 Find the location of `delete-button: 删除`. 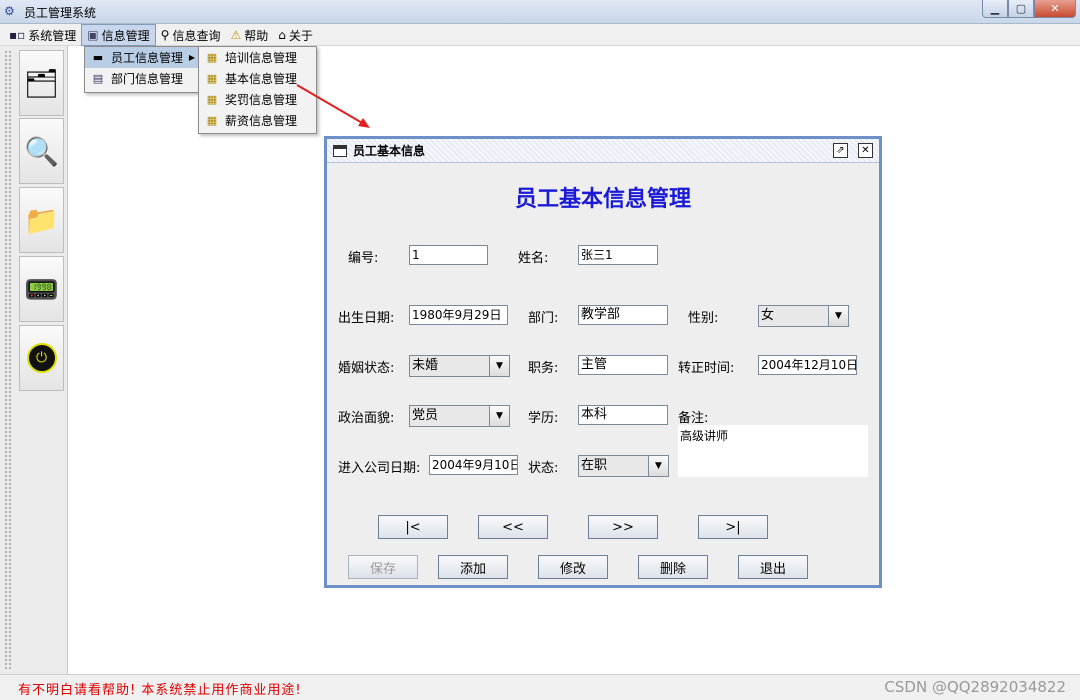

delete-button: 删除 is located at coordinates (673, 567).